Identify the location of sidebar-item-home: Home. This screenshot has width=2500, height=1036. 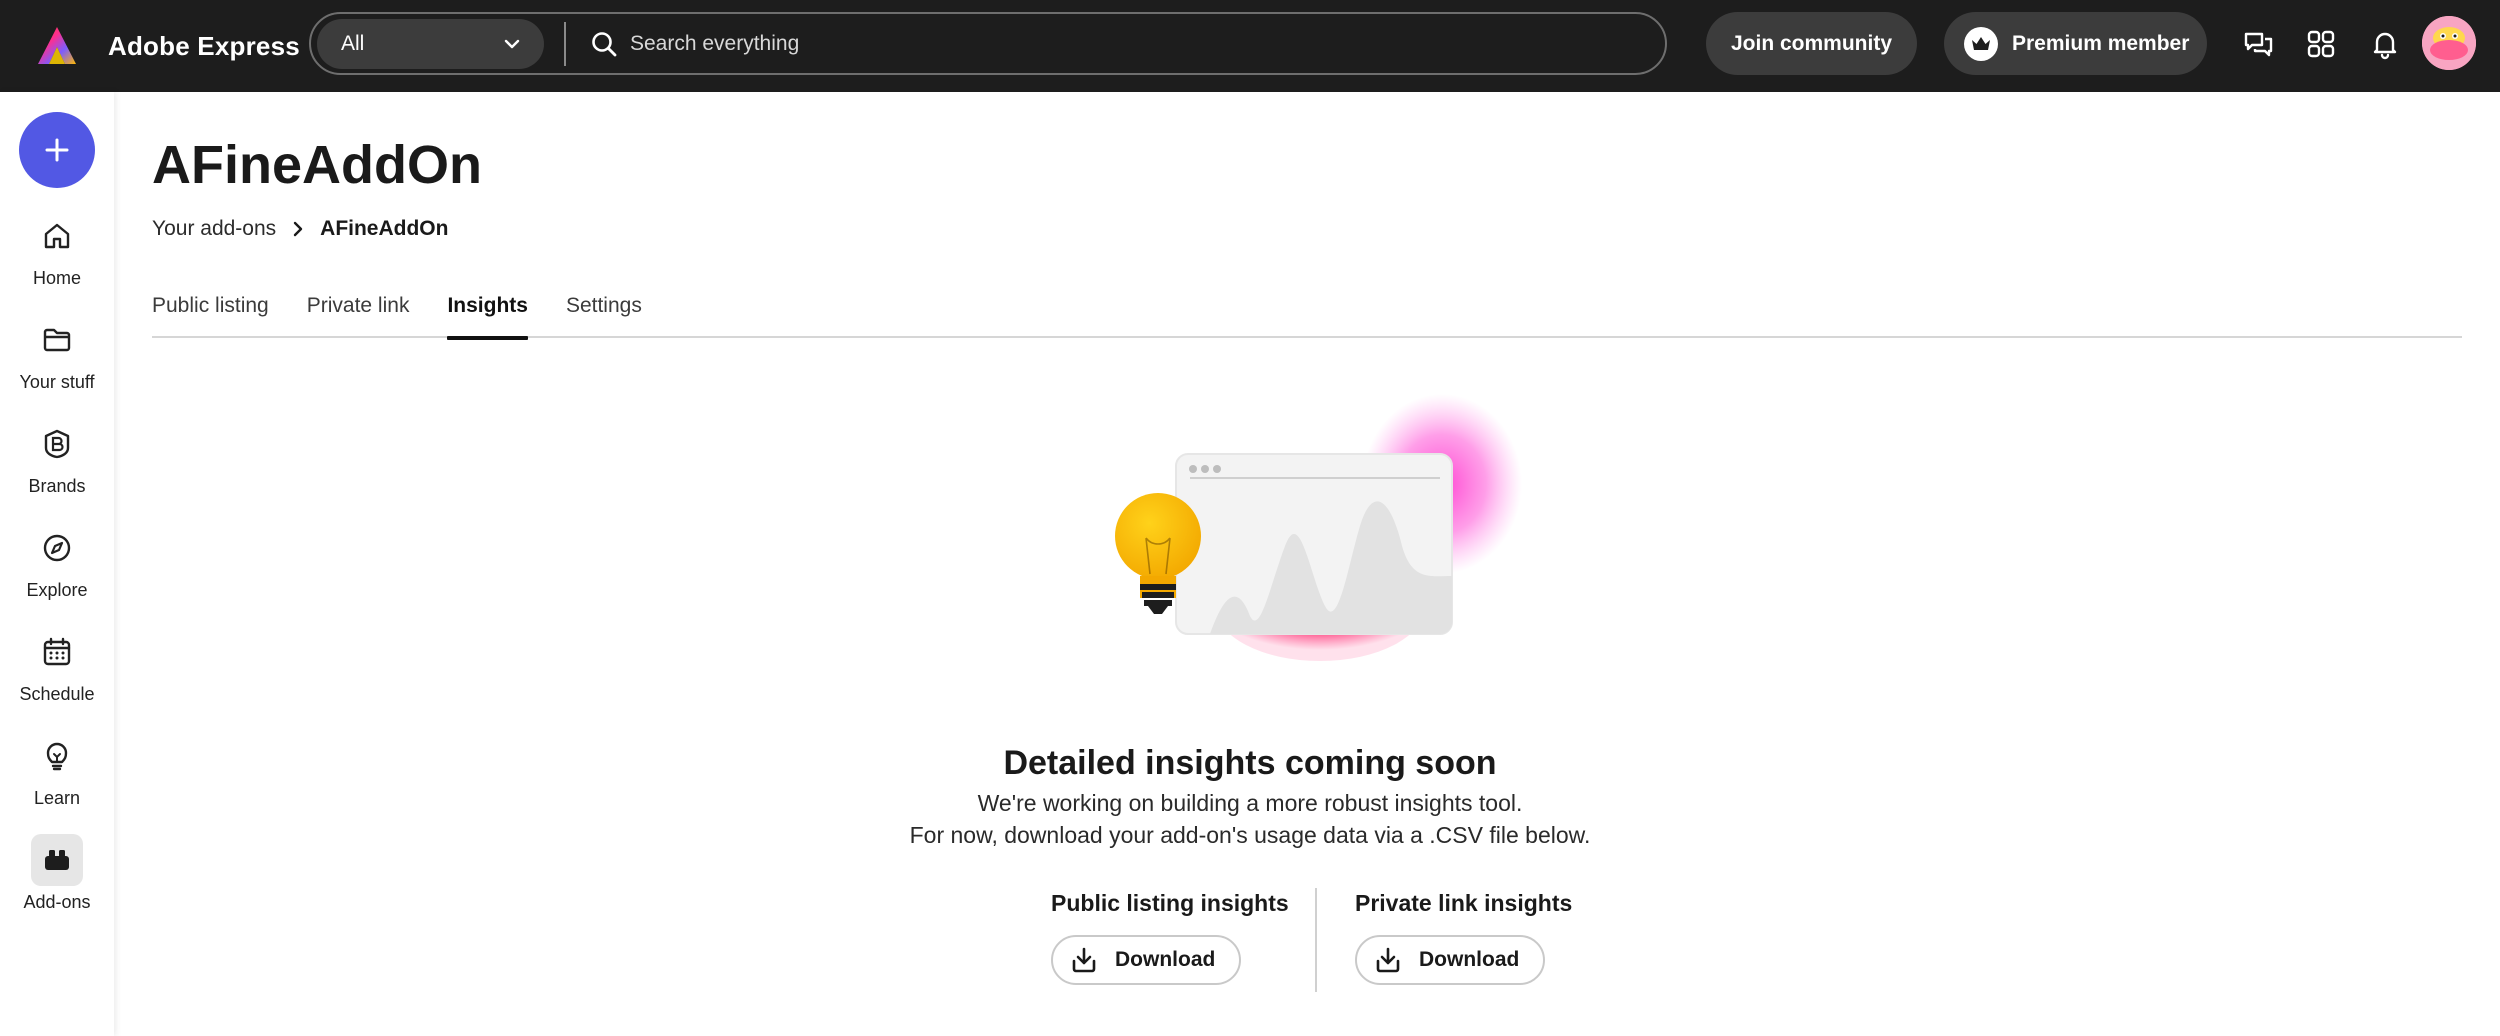
(57, 255).